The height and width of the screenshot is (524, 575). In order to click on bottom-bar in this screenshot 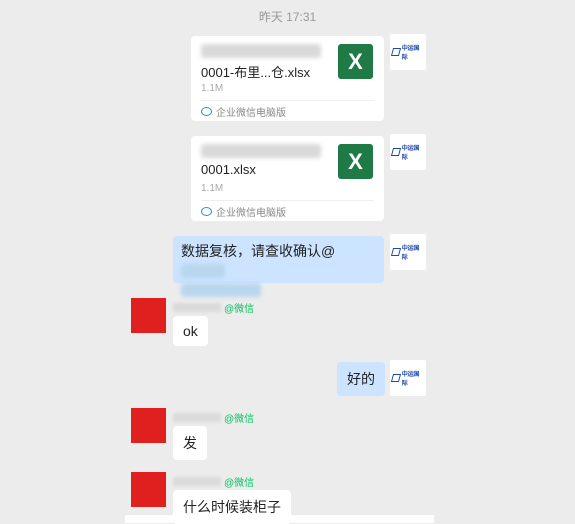, I will do `click(279, 519)`.